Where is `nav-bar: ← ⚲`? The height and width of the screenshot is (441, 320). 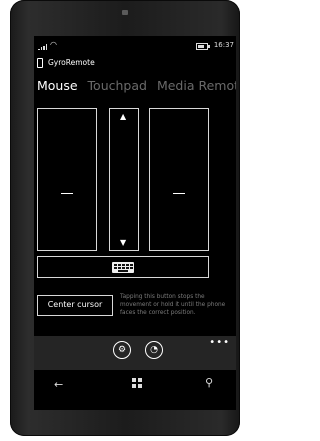
nav-bar: ← ⚲ is located at coordinates (135, 391).